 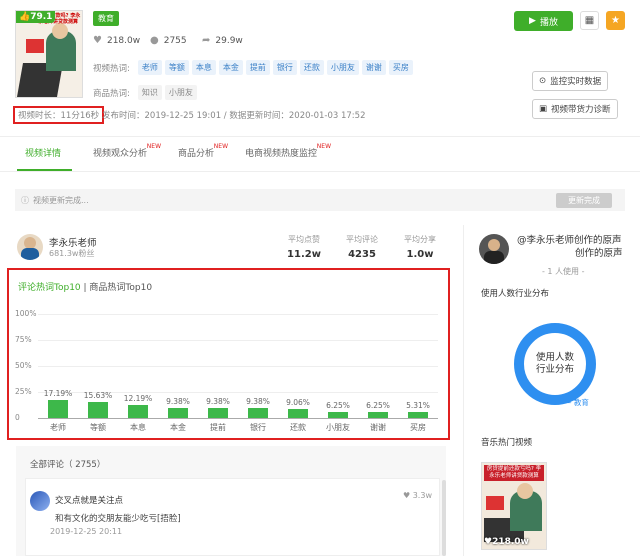 What do you see at coordinates (203, 67) in the screenshot?
I see `keyword-tag: 本息` at bounding box center [203, 67].